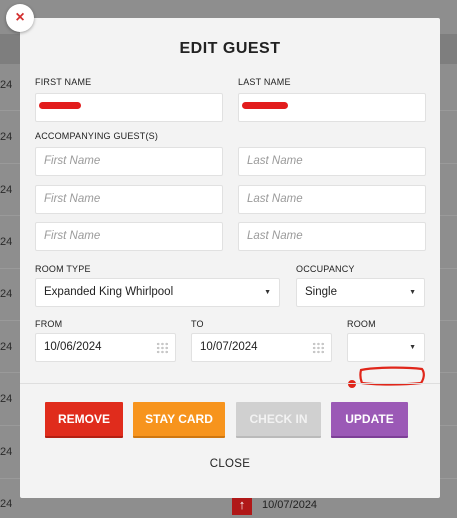 The image size is (457, 518). Describe the element at coordinates (264, 82) in the screenshot. I see `last-name-label: LAST NAME` at that location.